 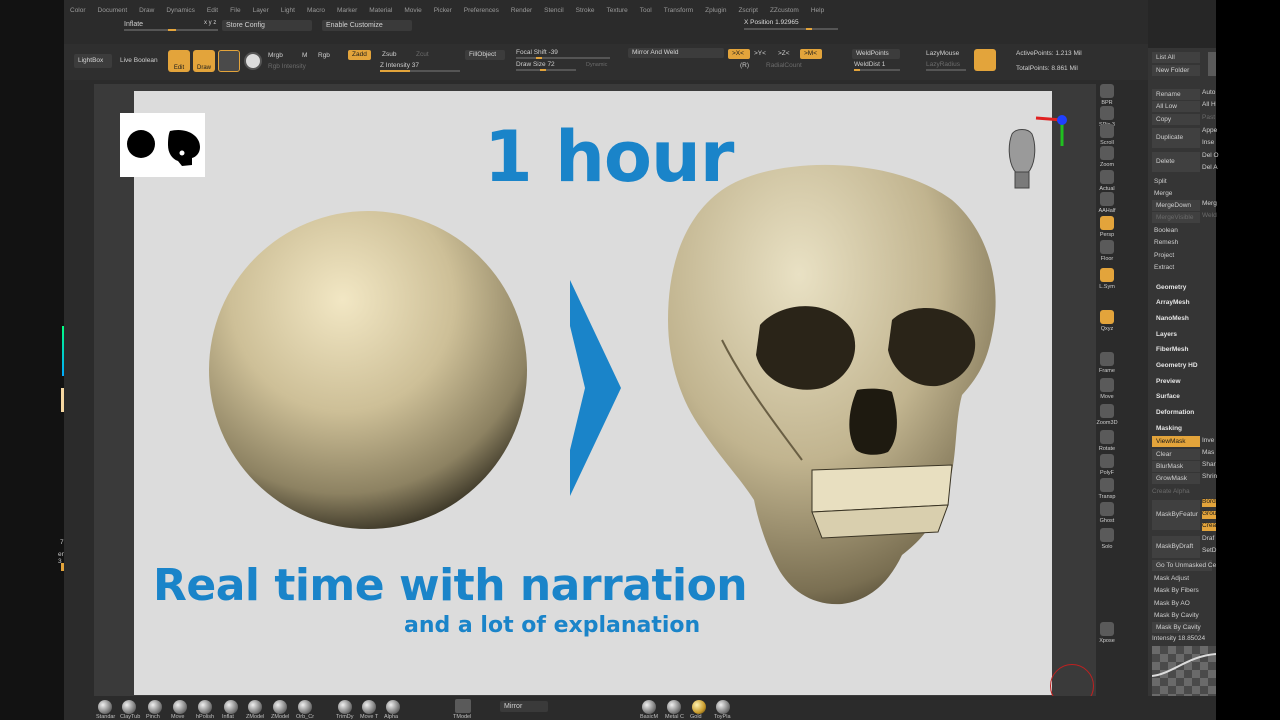 What do you see at coordinates (275, 56) in the screenshot?
I see `mrgb-button: Mrgb` at bounding box center [275, 56].